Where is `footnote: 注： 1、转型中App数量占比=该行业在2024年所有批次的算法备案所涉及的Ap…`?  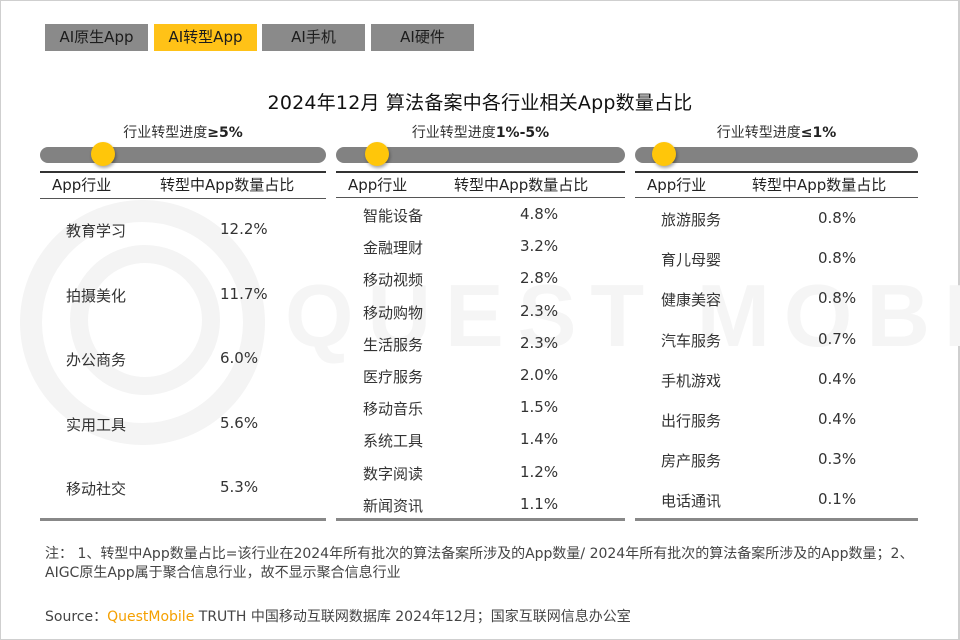 footnote: 注： 1、转型中App数量占比=该行业在2024年所有批次的算法备案所涉及的Ap… is located at coordinates (479, 563).